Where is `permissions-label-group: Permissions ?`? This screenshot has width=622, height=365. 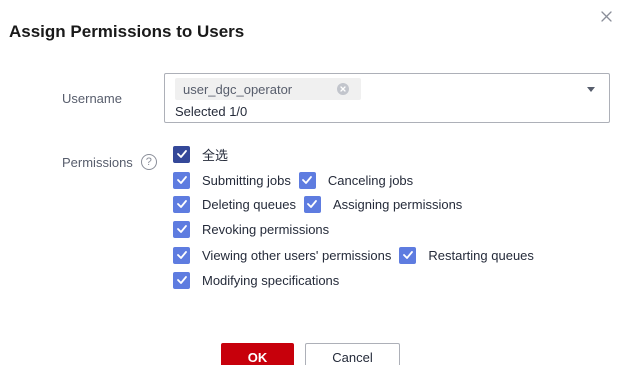 permissions-label-group: Permissions ? is located at coordinates (109, 162).